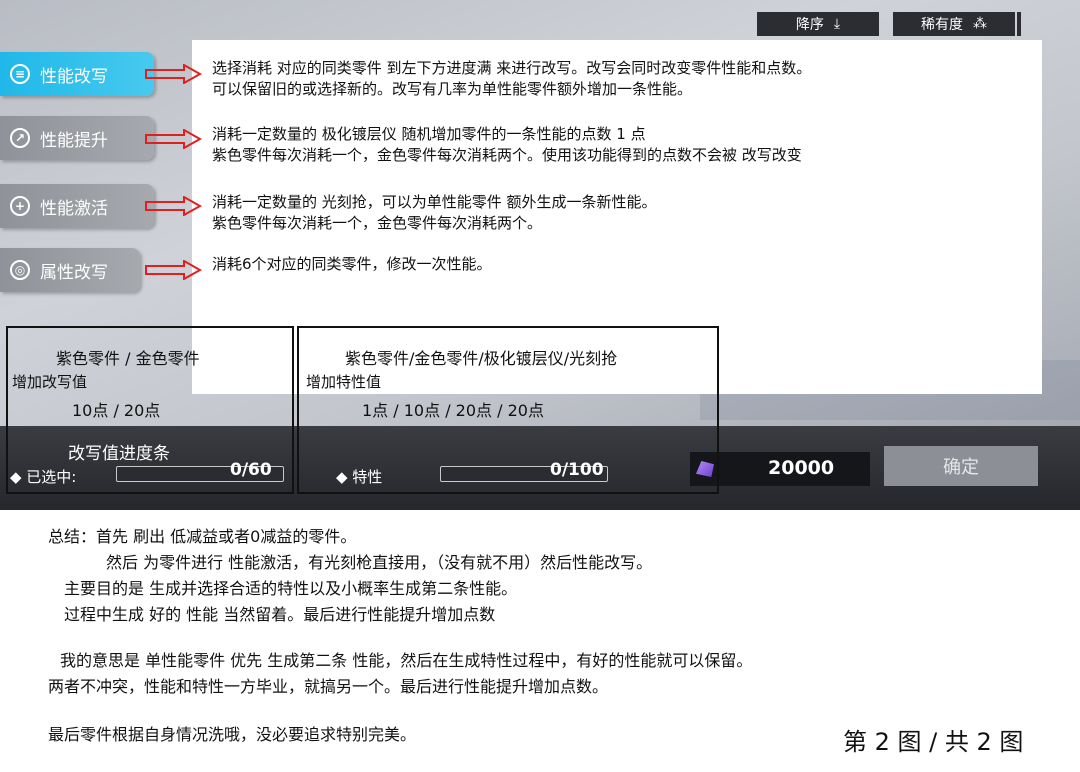 Image resolution: width=1080 pixels, height=772 pixels. I want to click on note-line: 紫色零件每次消耗一个，金色零件每次消耗两个。, so click(377, 223).